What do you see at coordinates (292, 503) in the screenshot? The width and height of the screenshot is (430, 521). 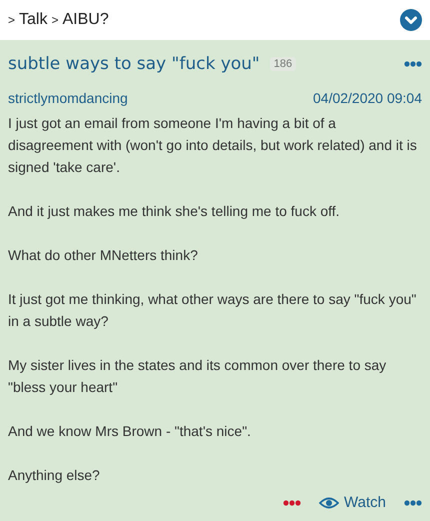 I see `report-icon` at bounding box center [292, 503].